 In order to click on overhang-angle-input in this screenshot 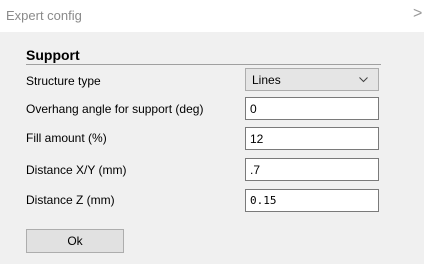, I will do `click(312, 108)`.